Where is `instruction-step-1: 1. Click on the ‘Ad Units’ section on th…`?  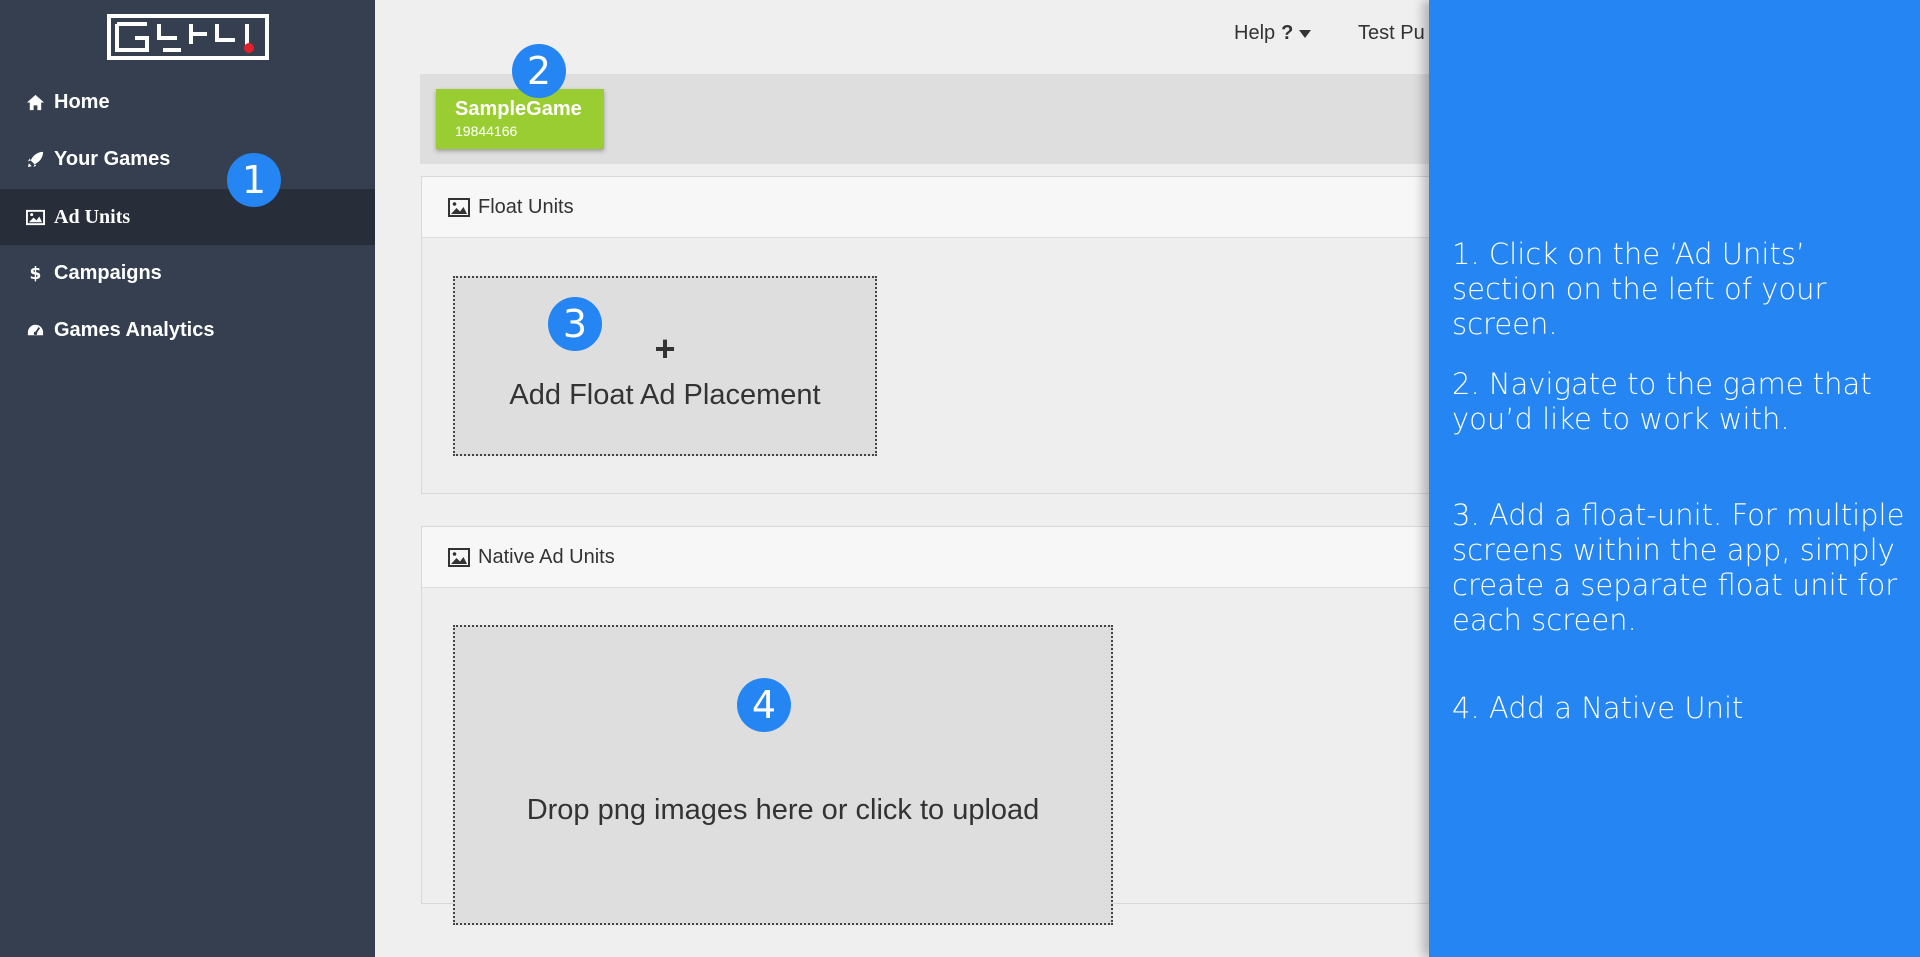
instruction-step-1: 1. Click on the ‘Ad Units’ section on th… is located at coordinates (1639, 289).